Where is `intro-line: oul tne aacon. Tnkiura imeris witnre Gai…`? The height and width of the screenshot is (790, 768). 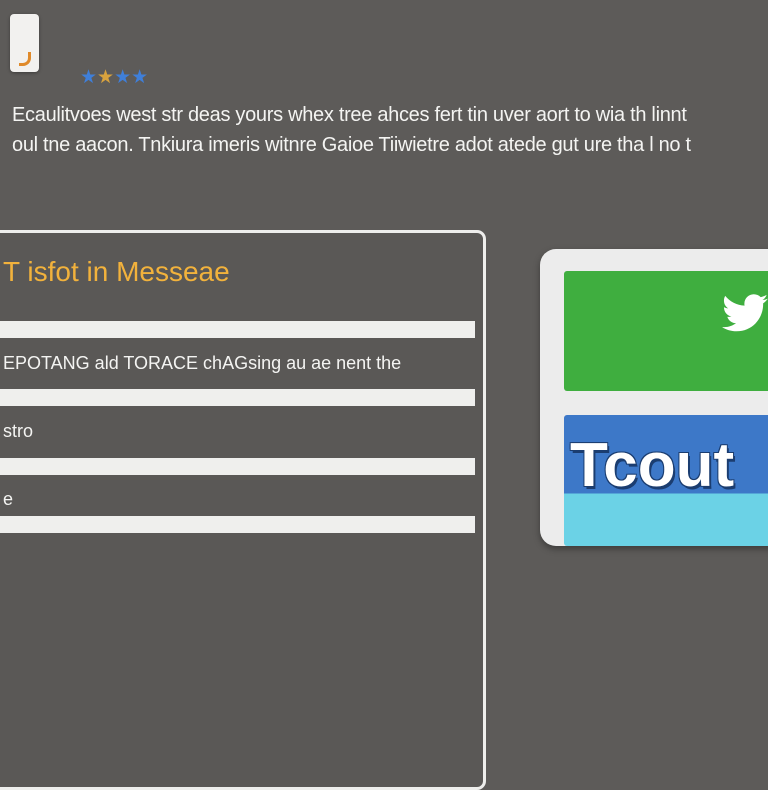 intro-line: oul tne aacon. Tnkiura imeris witnre Gai… is located at coordinates (351, 145).